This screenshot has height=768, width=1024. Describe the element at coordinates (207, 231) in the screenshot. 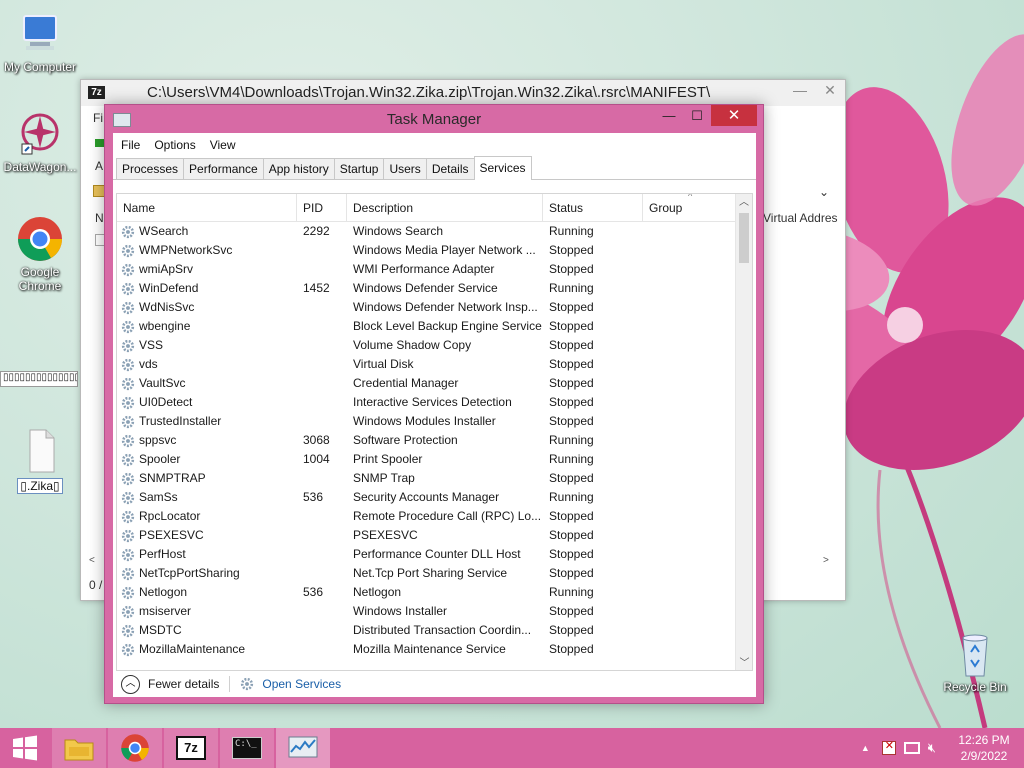

I see `service-name: WSearch` at that location.